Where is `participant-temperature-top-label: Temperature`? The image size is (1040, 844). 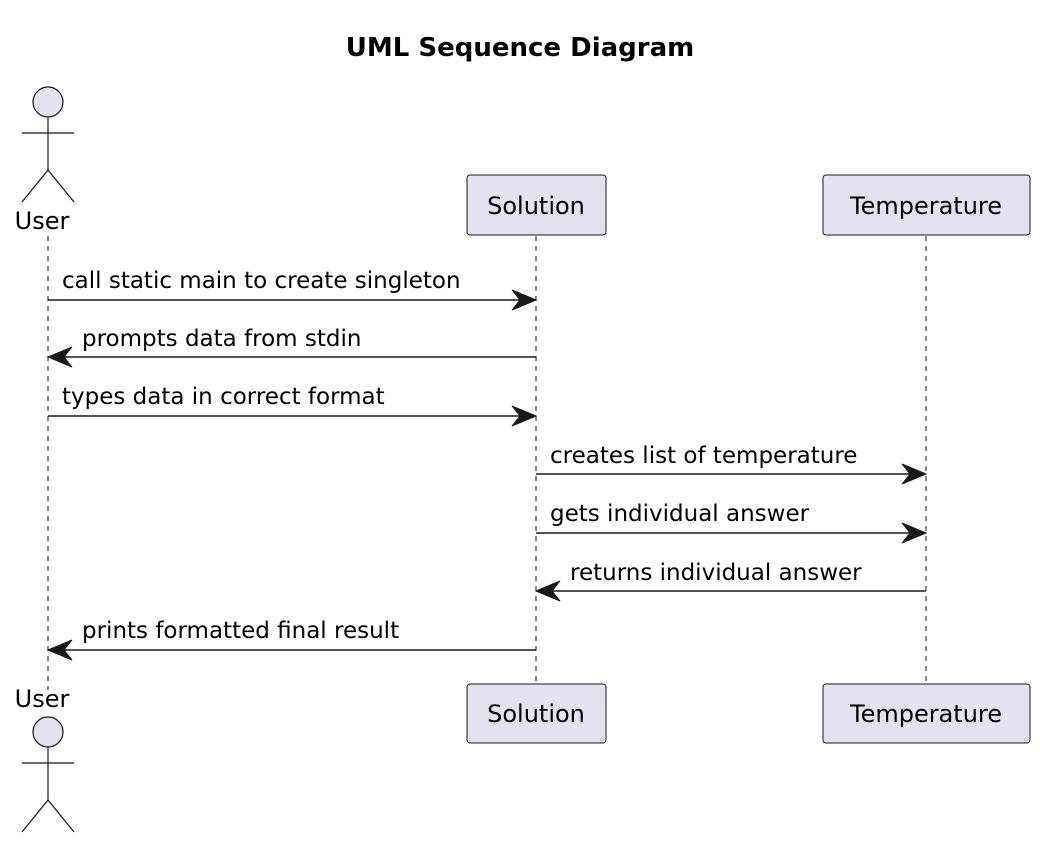
participant-temperature-top-label: Temperature is located at coordinates (925, 206).